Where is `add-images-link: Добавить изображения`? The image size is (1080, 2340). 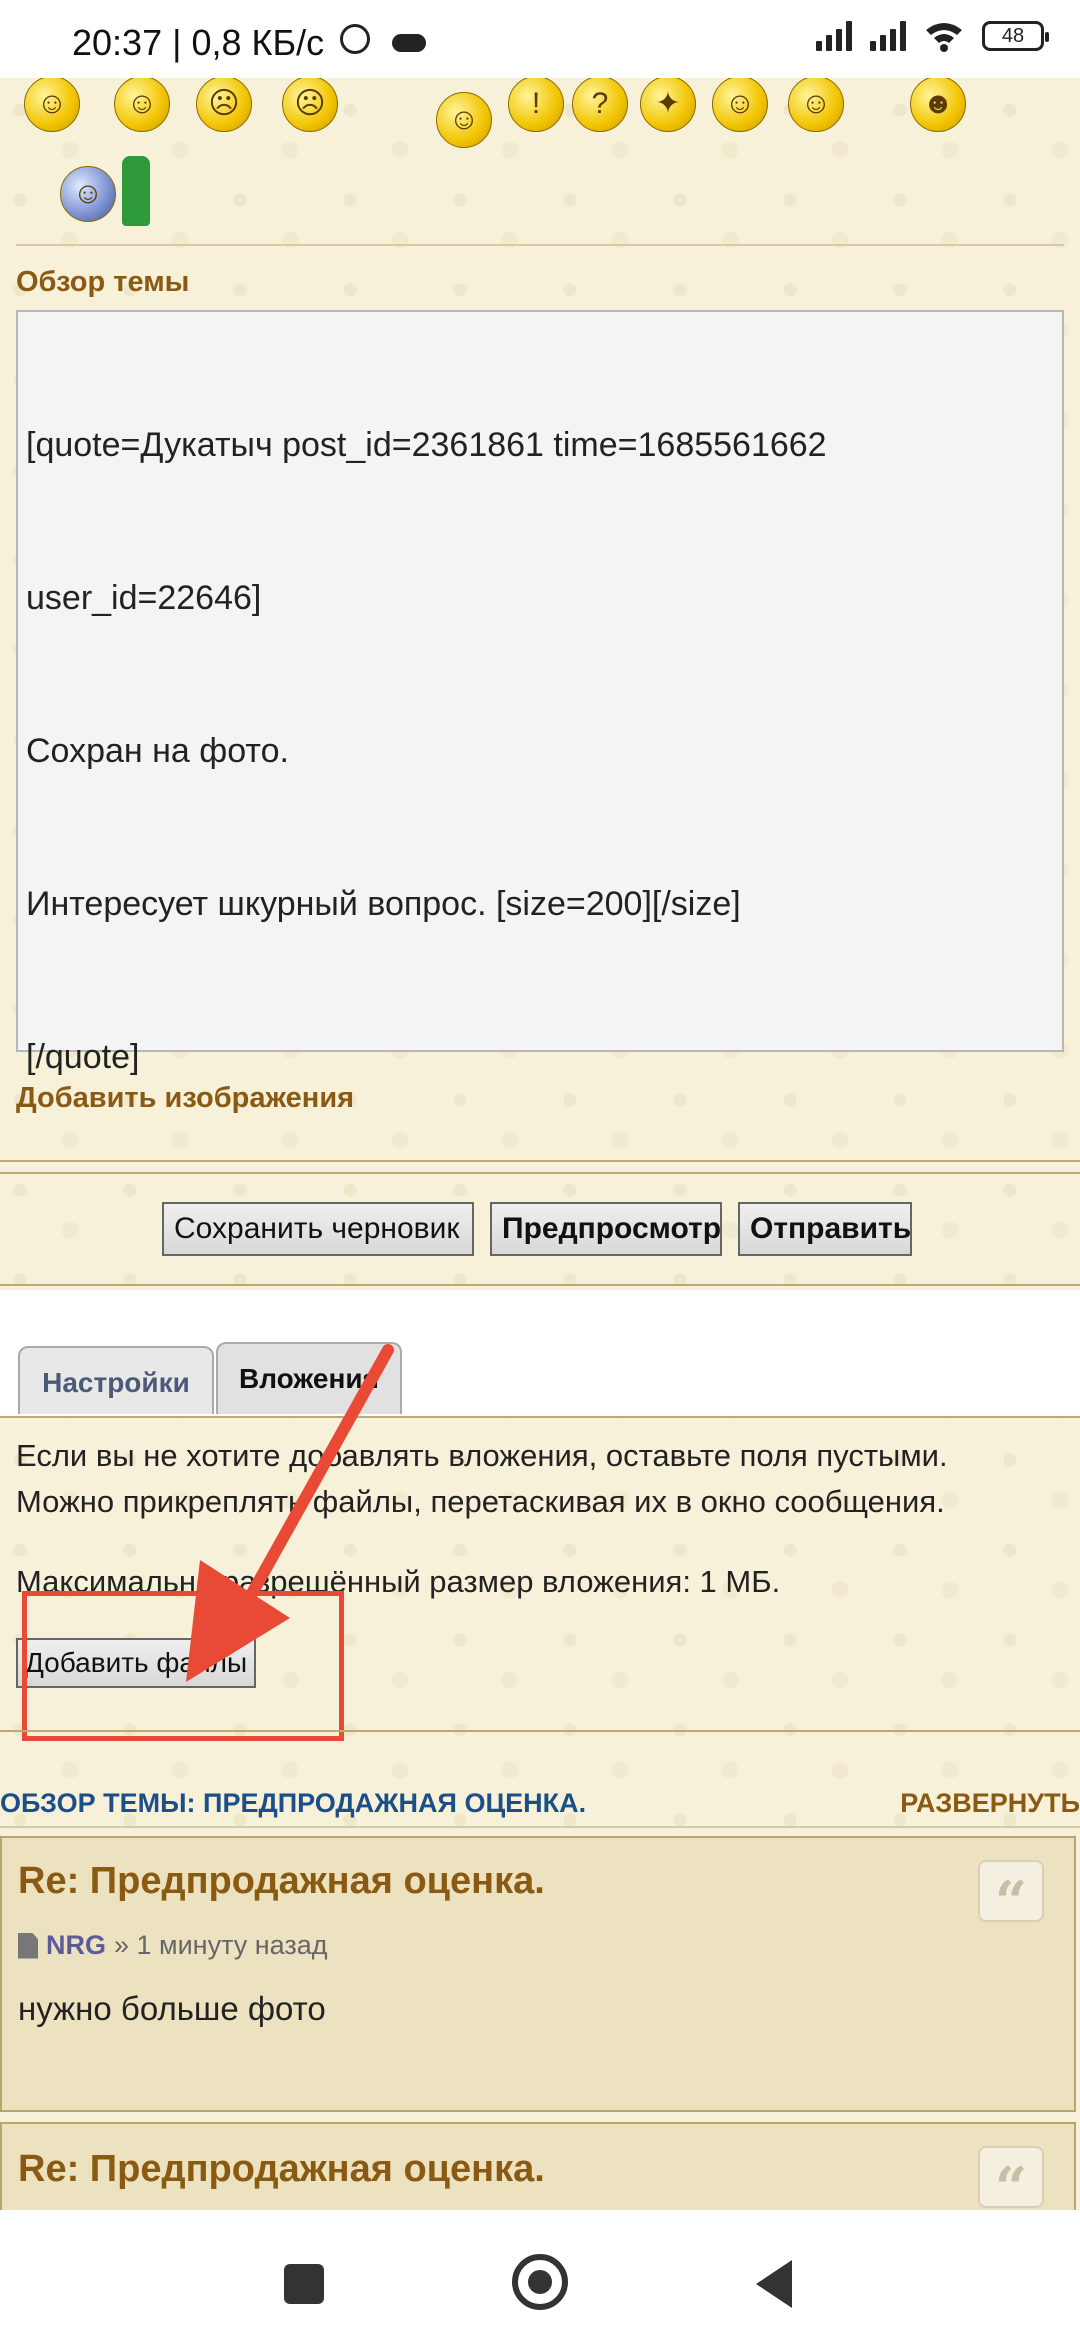
add-images-link: Добавить изображения is located at coordinates (185, 1098).